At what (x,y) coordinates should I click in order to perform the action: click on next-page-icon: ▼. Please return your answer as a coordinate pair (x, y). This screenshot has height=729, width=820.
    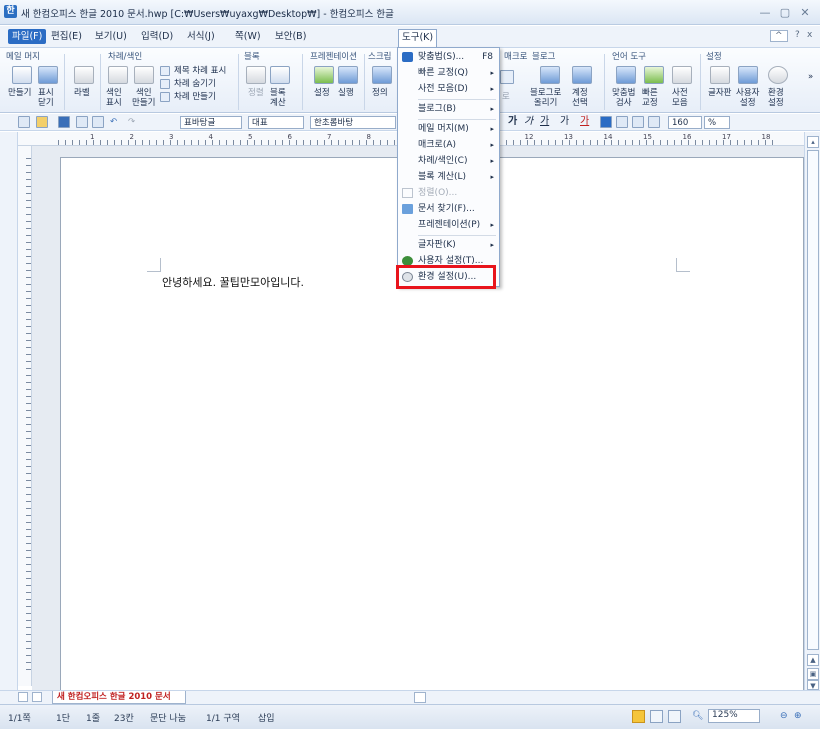
    Looking at the image, I should click on (813, 685).